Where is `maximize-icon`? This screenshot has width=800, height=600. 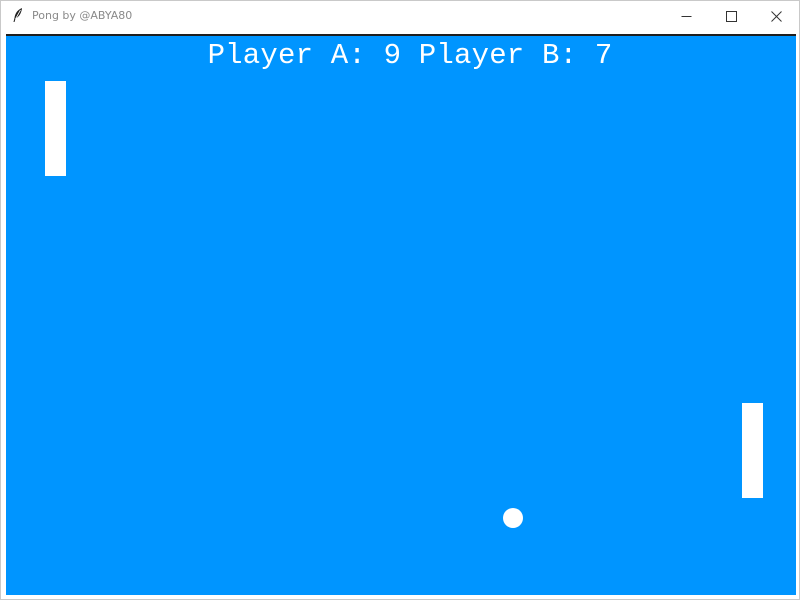
maximize-icon is located at coordinates (731, 16).